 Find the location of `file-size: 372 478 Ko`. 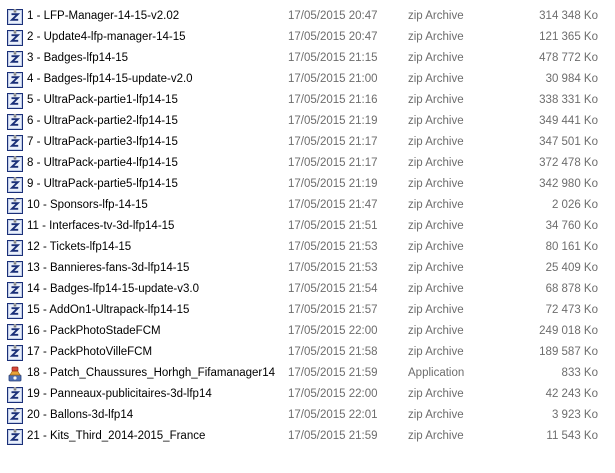

file-size: 372 478 Ko is located at coordinates (568, 163).